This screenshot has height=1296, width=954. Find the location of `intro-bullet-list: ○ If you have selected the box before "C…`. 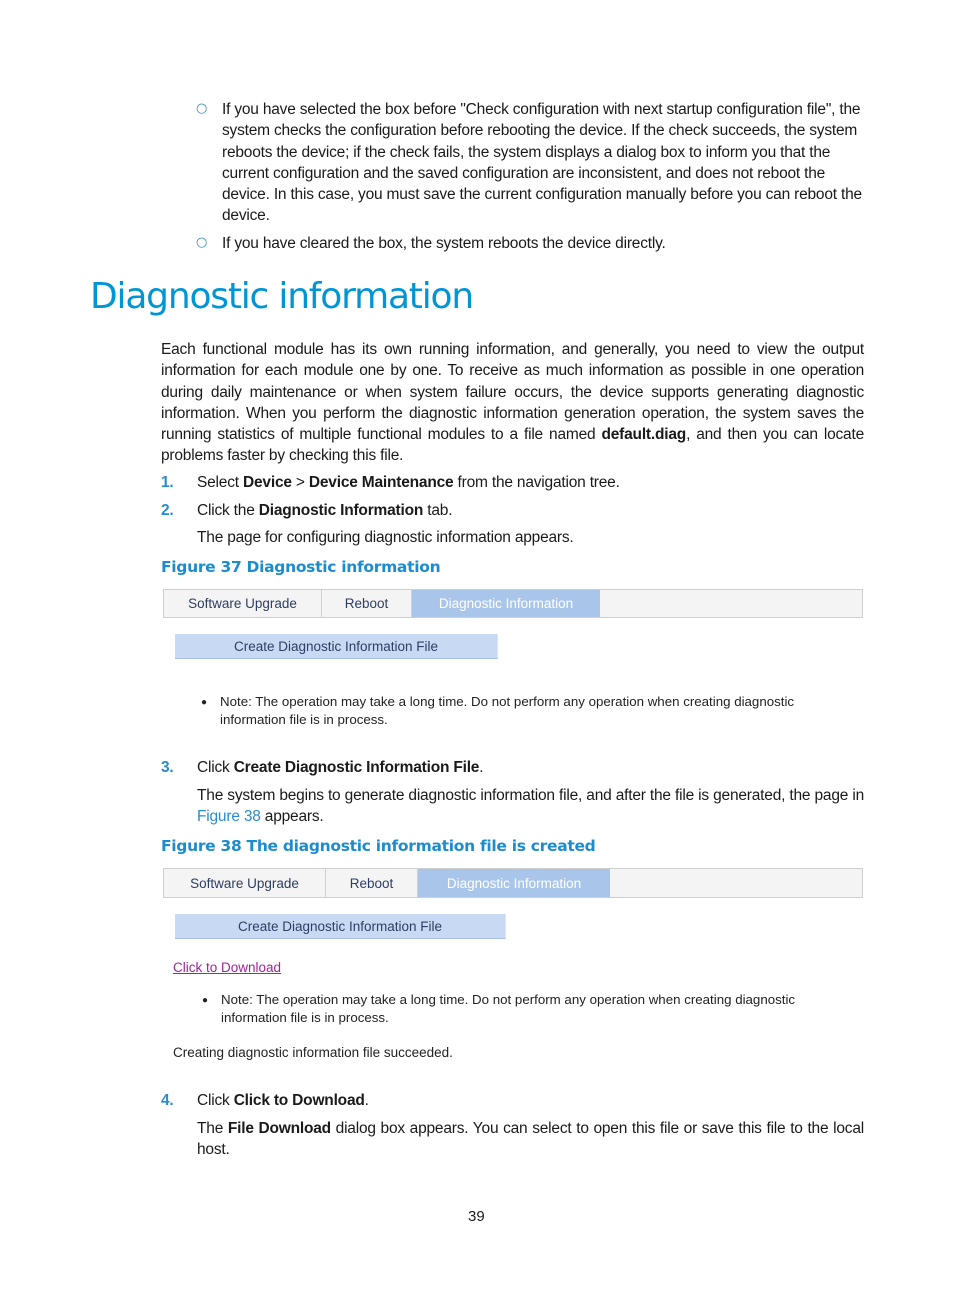

intro-bullet-list: ○ If you have selected the box before "C… is located at coordinates (530, 176).